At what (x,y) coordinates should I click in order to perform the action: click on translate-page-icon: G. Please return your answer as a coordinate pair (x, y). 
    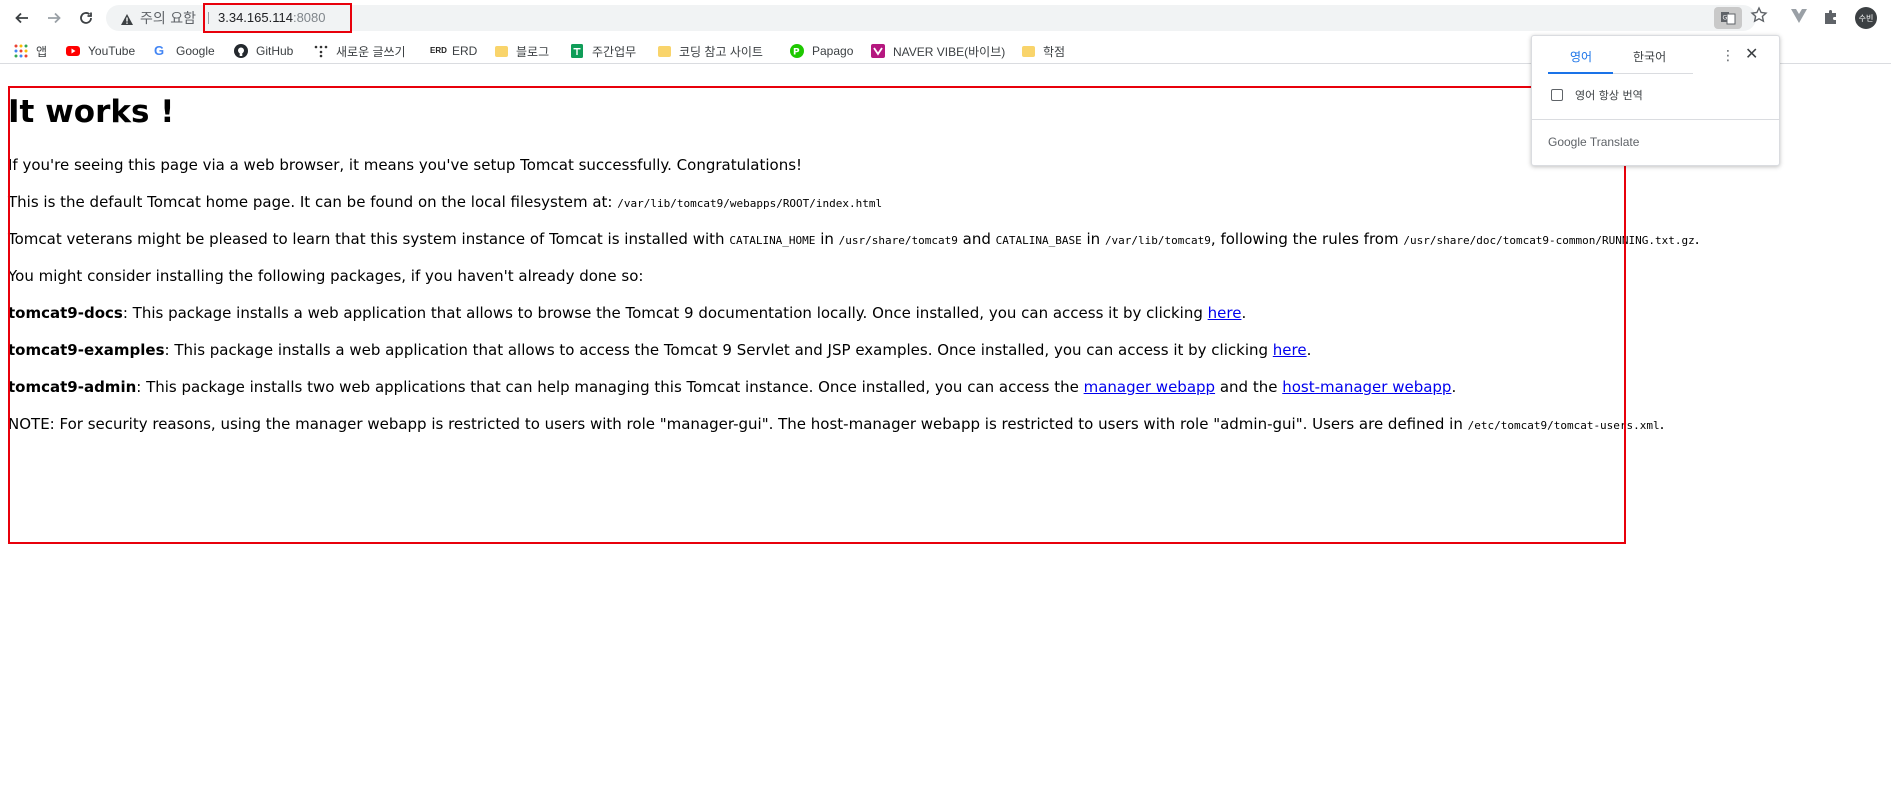
    Looking at the image, I should click on (1728, 18).